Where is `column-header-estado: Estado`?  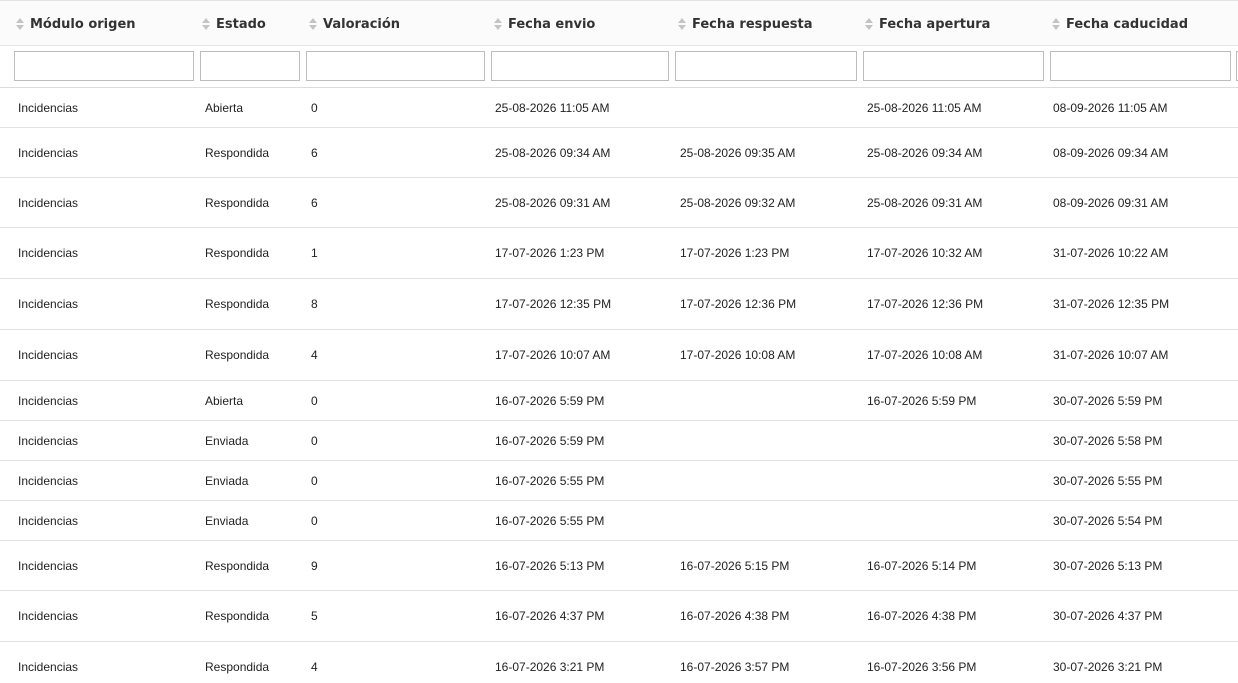
column-header-estado: Estado is located at coordinates (234, 24).